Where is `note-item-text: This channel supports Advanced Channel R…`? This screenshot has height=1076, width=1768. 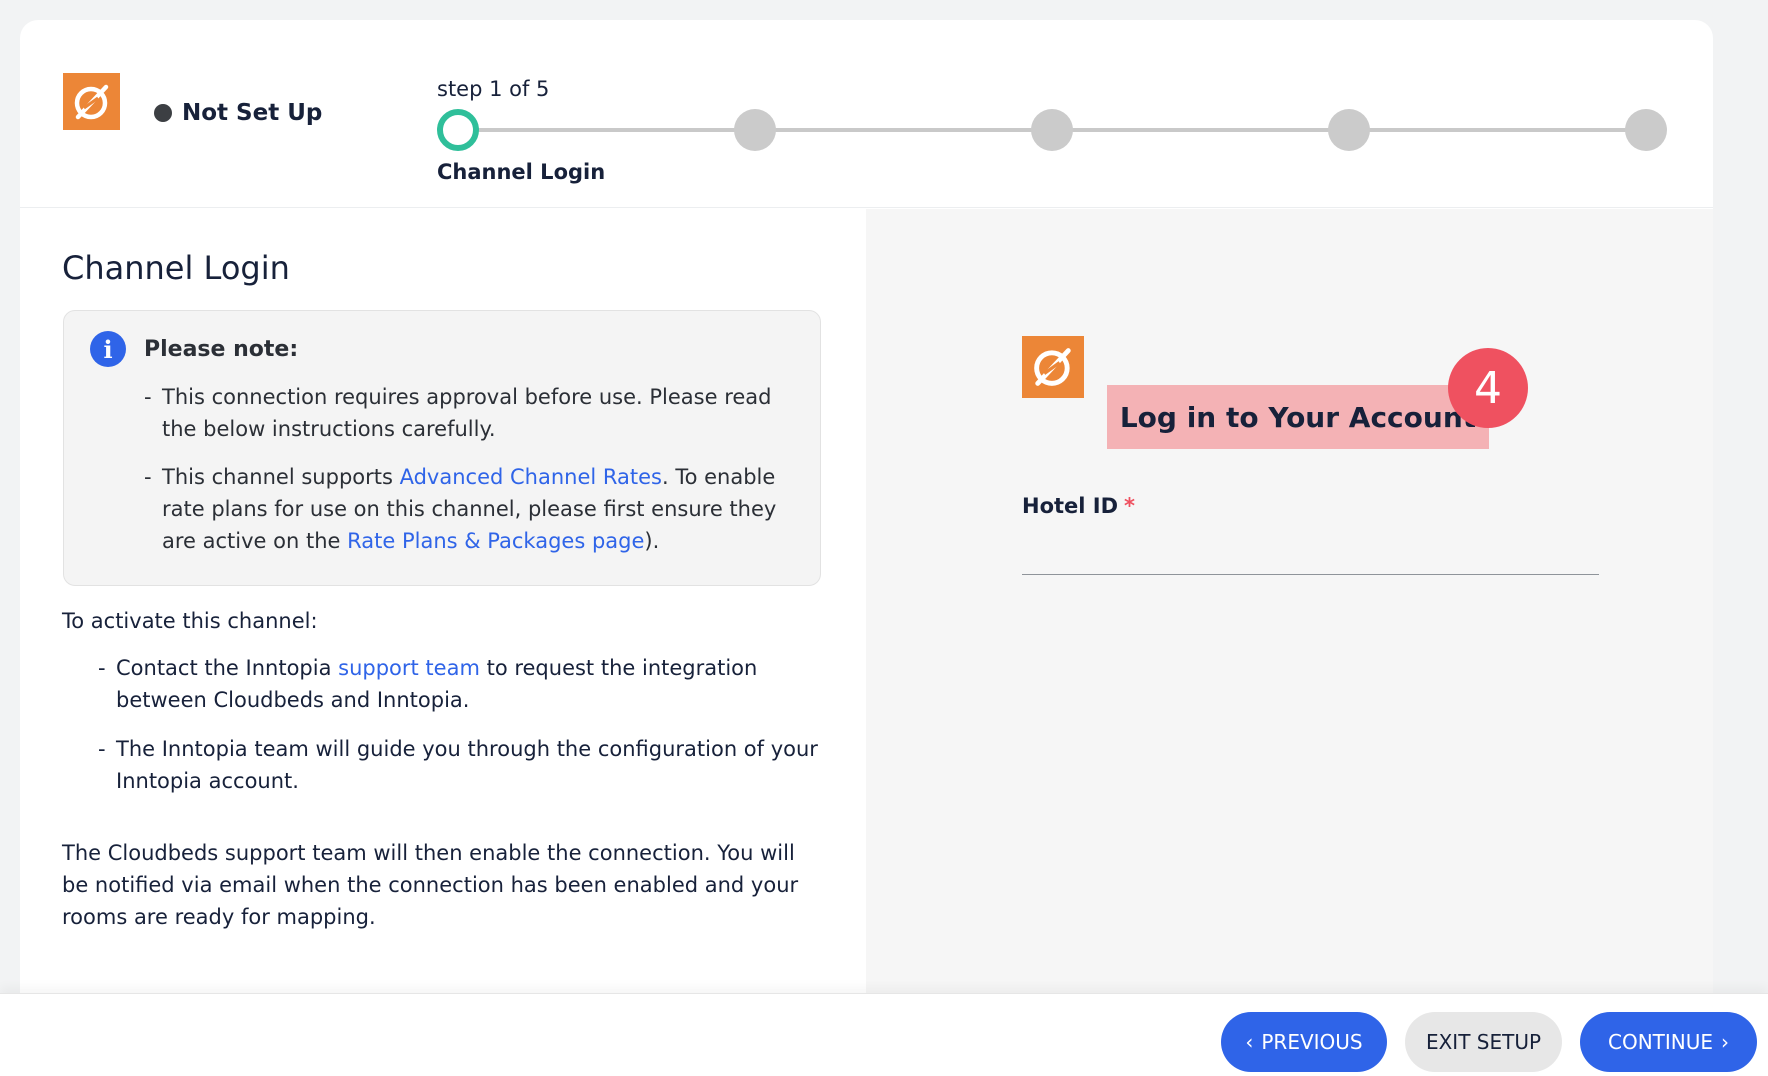 note-item-text: This channel supports Advanced Channel R… is located at coordinates (469, 509).